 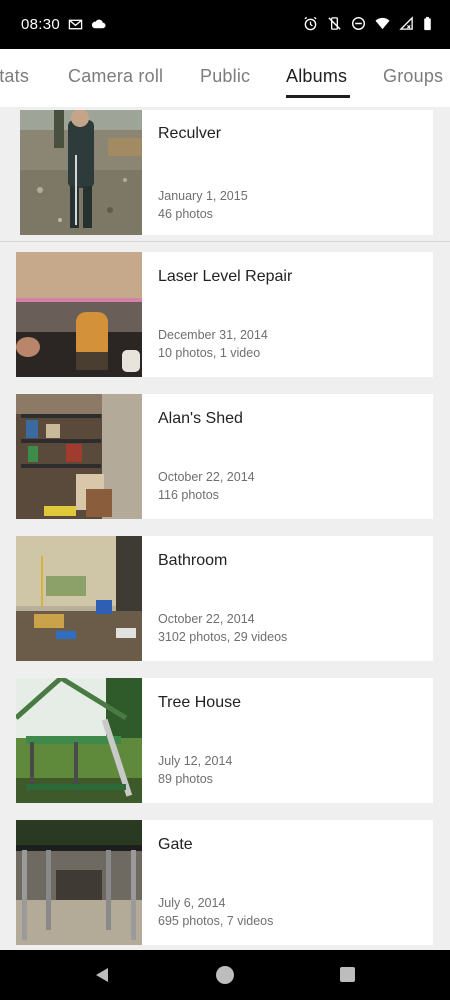 I want to click on cloud-icon, so click(x=98, y=24).